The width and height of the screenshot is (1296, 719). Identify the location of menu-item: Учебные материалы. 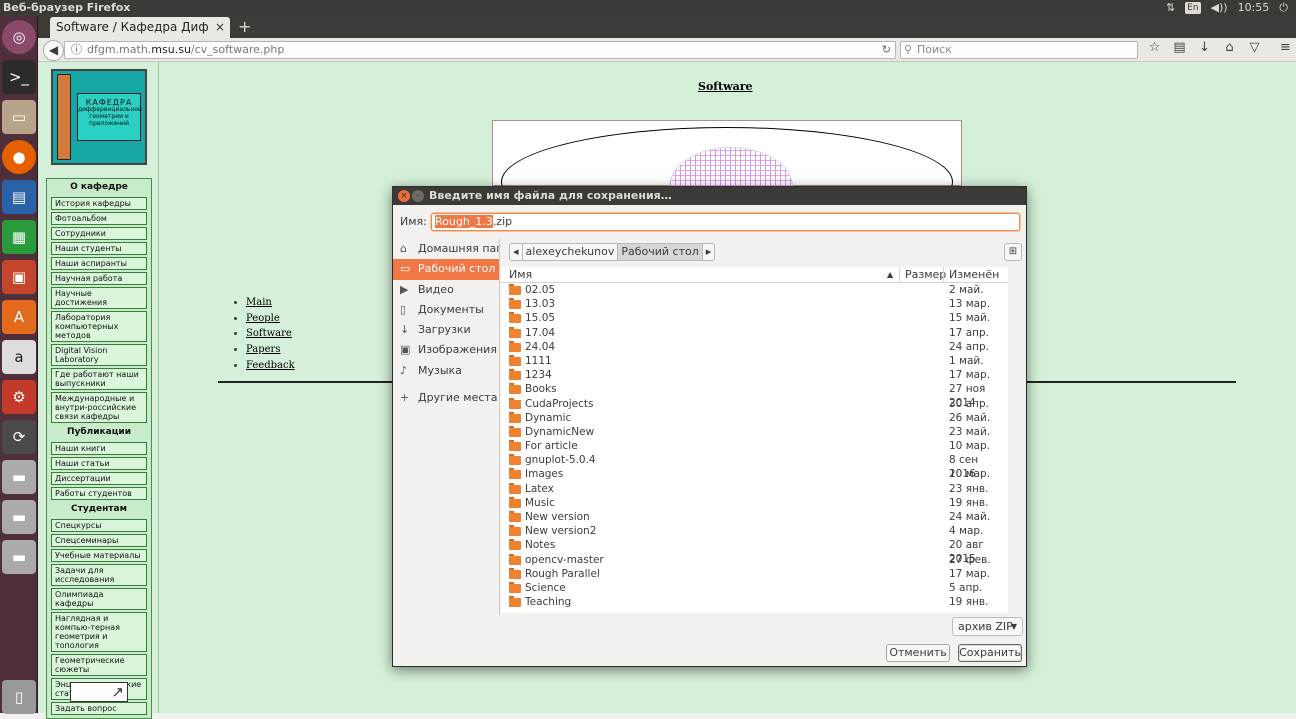
(99, 555).